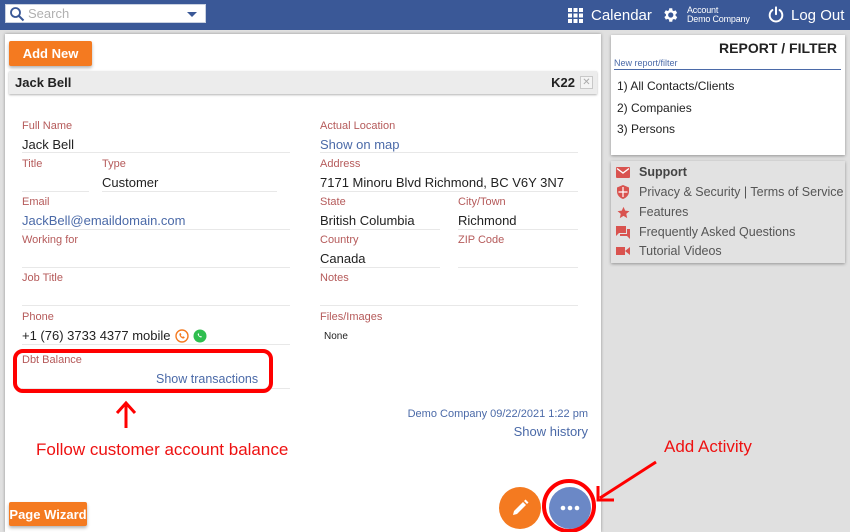 Image resolution: width=850 pixels, height=532 pixels. Describe the element at coordinates (96, 335) in the screenshot. I see `phone-value: +1 (76) 3733 4377 mobile` at that location.